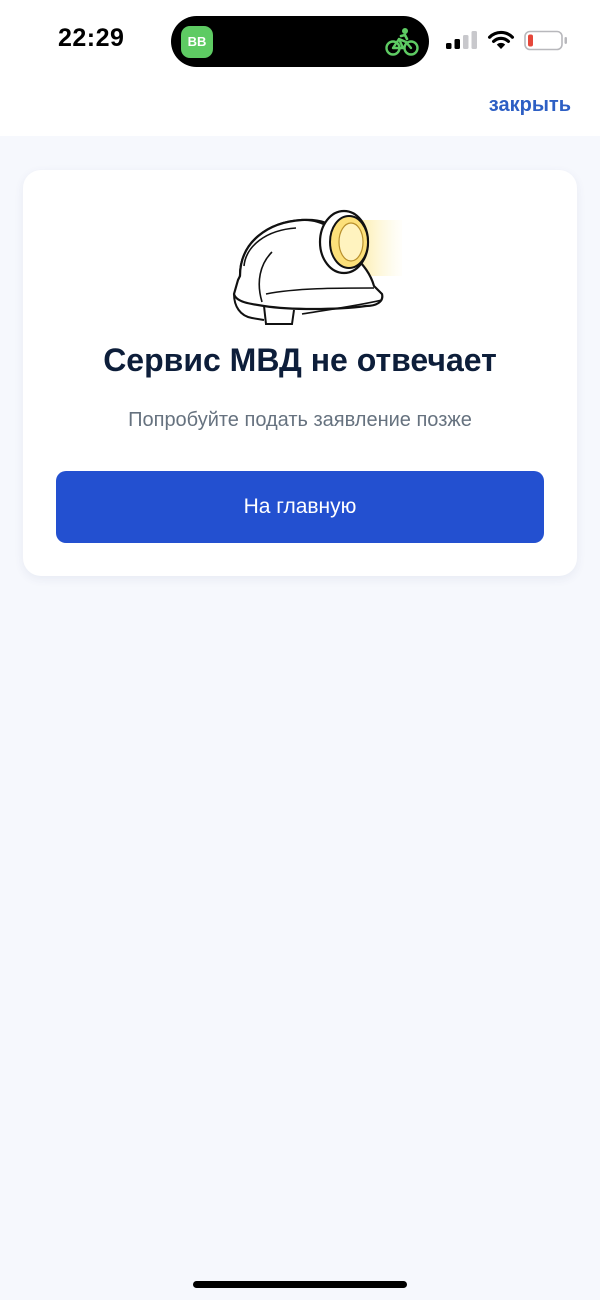 Image resolution: width=600 pixels, height=1300 pixels. What do you see at coordinates (501, 39) in the screenshot?
I see `wifi-icon` at bounding box center [501, 39].